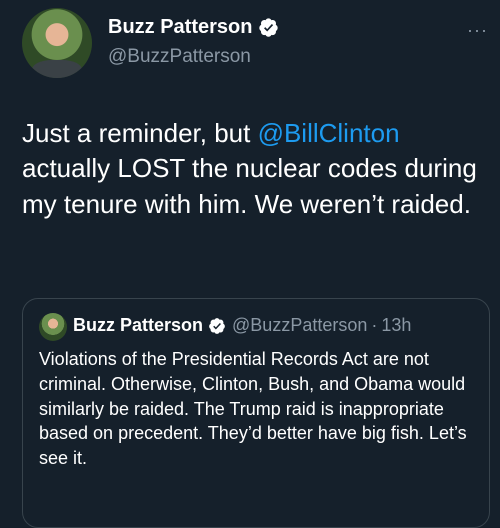 The height and width of the screenshot is (528, 500). I want to click on more-options-icon: ···, so click(477, 30).